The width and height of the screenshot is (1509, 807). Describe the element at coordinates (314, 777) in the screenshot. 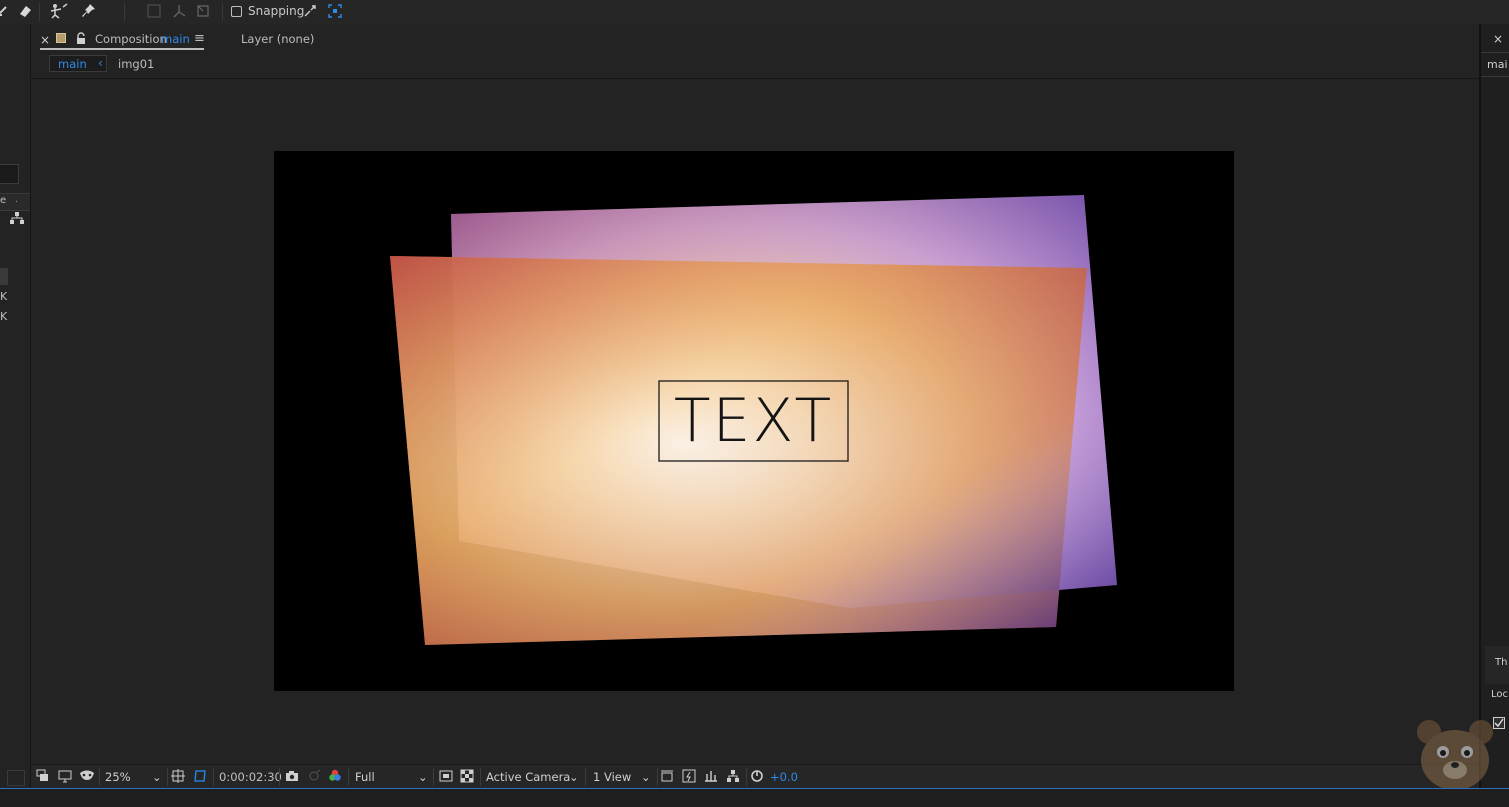

I see `show-snapshot-icon` at that location.